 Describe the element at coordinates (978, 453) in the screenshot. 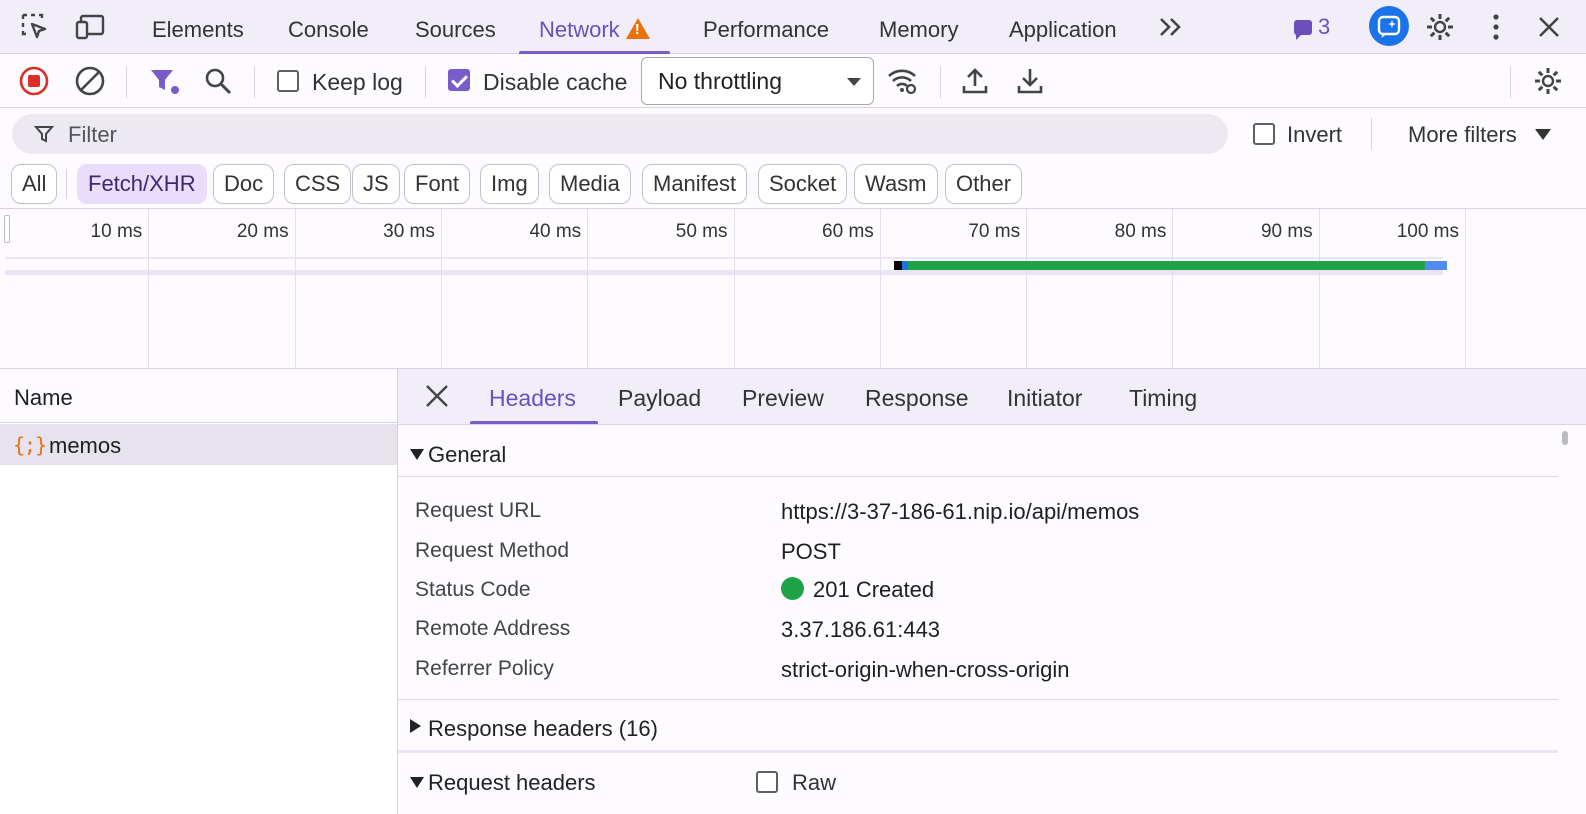

I see `general-section-header: General` at that location.